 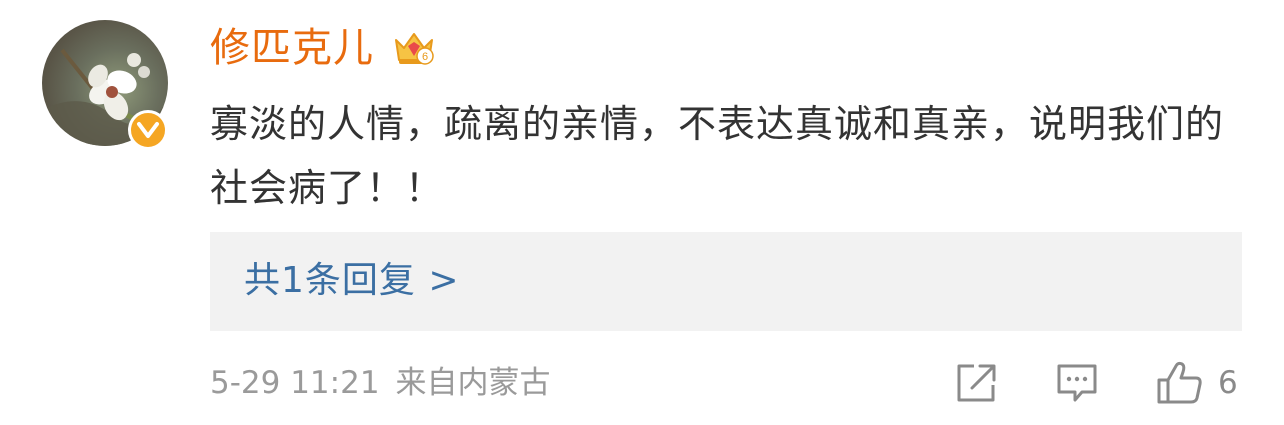 What do you see at coordinates (292, 48) in the screenshot?
I see `username: 修匹克儿` at bounding box center [292, 48].